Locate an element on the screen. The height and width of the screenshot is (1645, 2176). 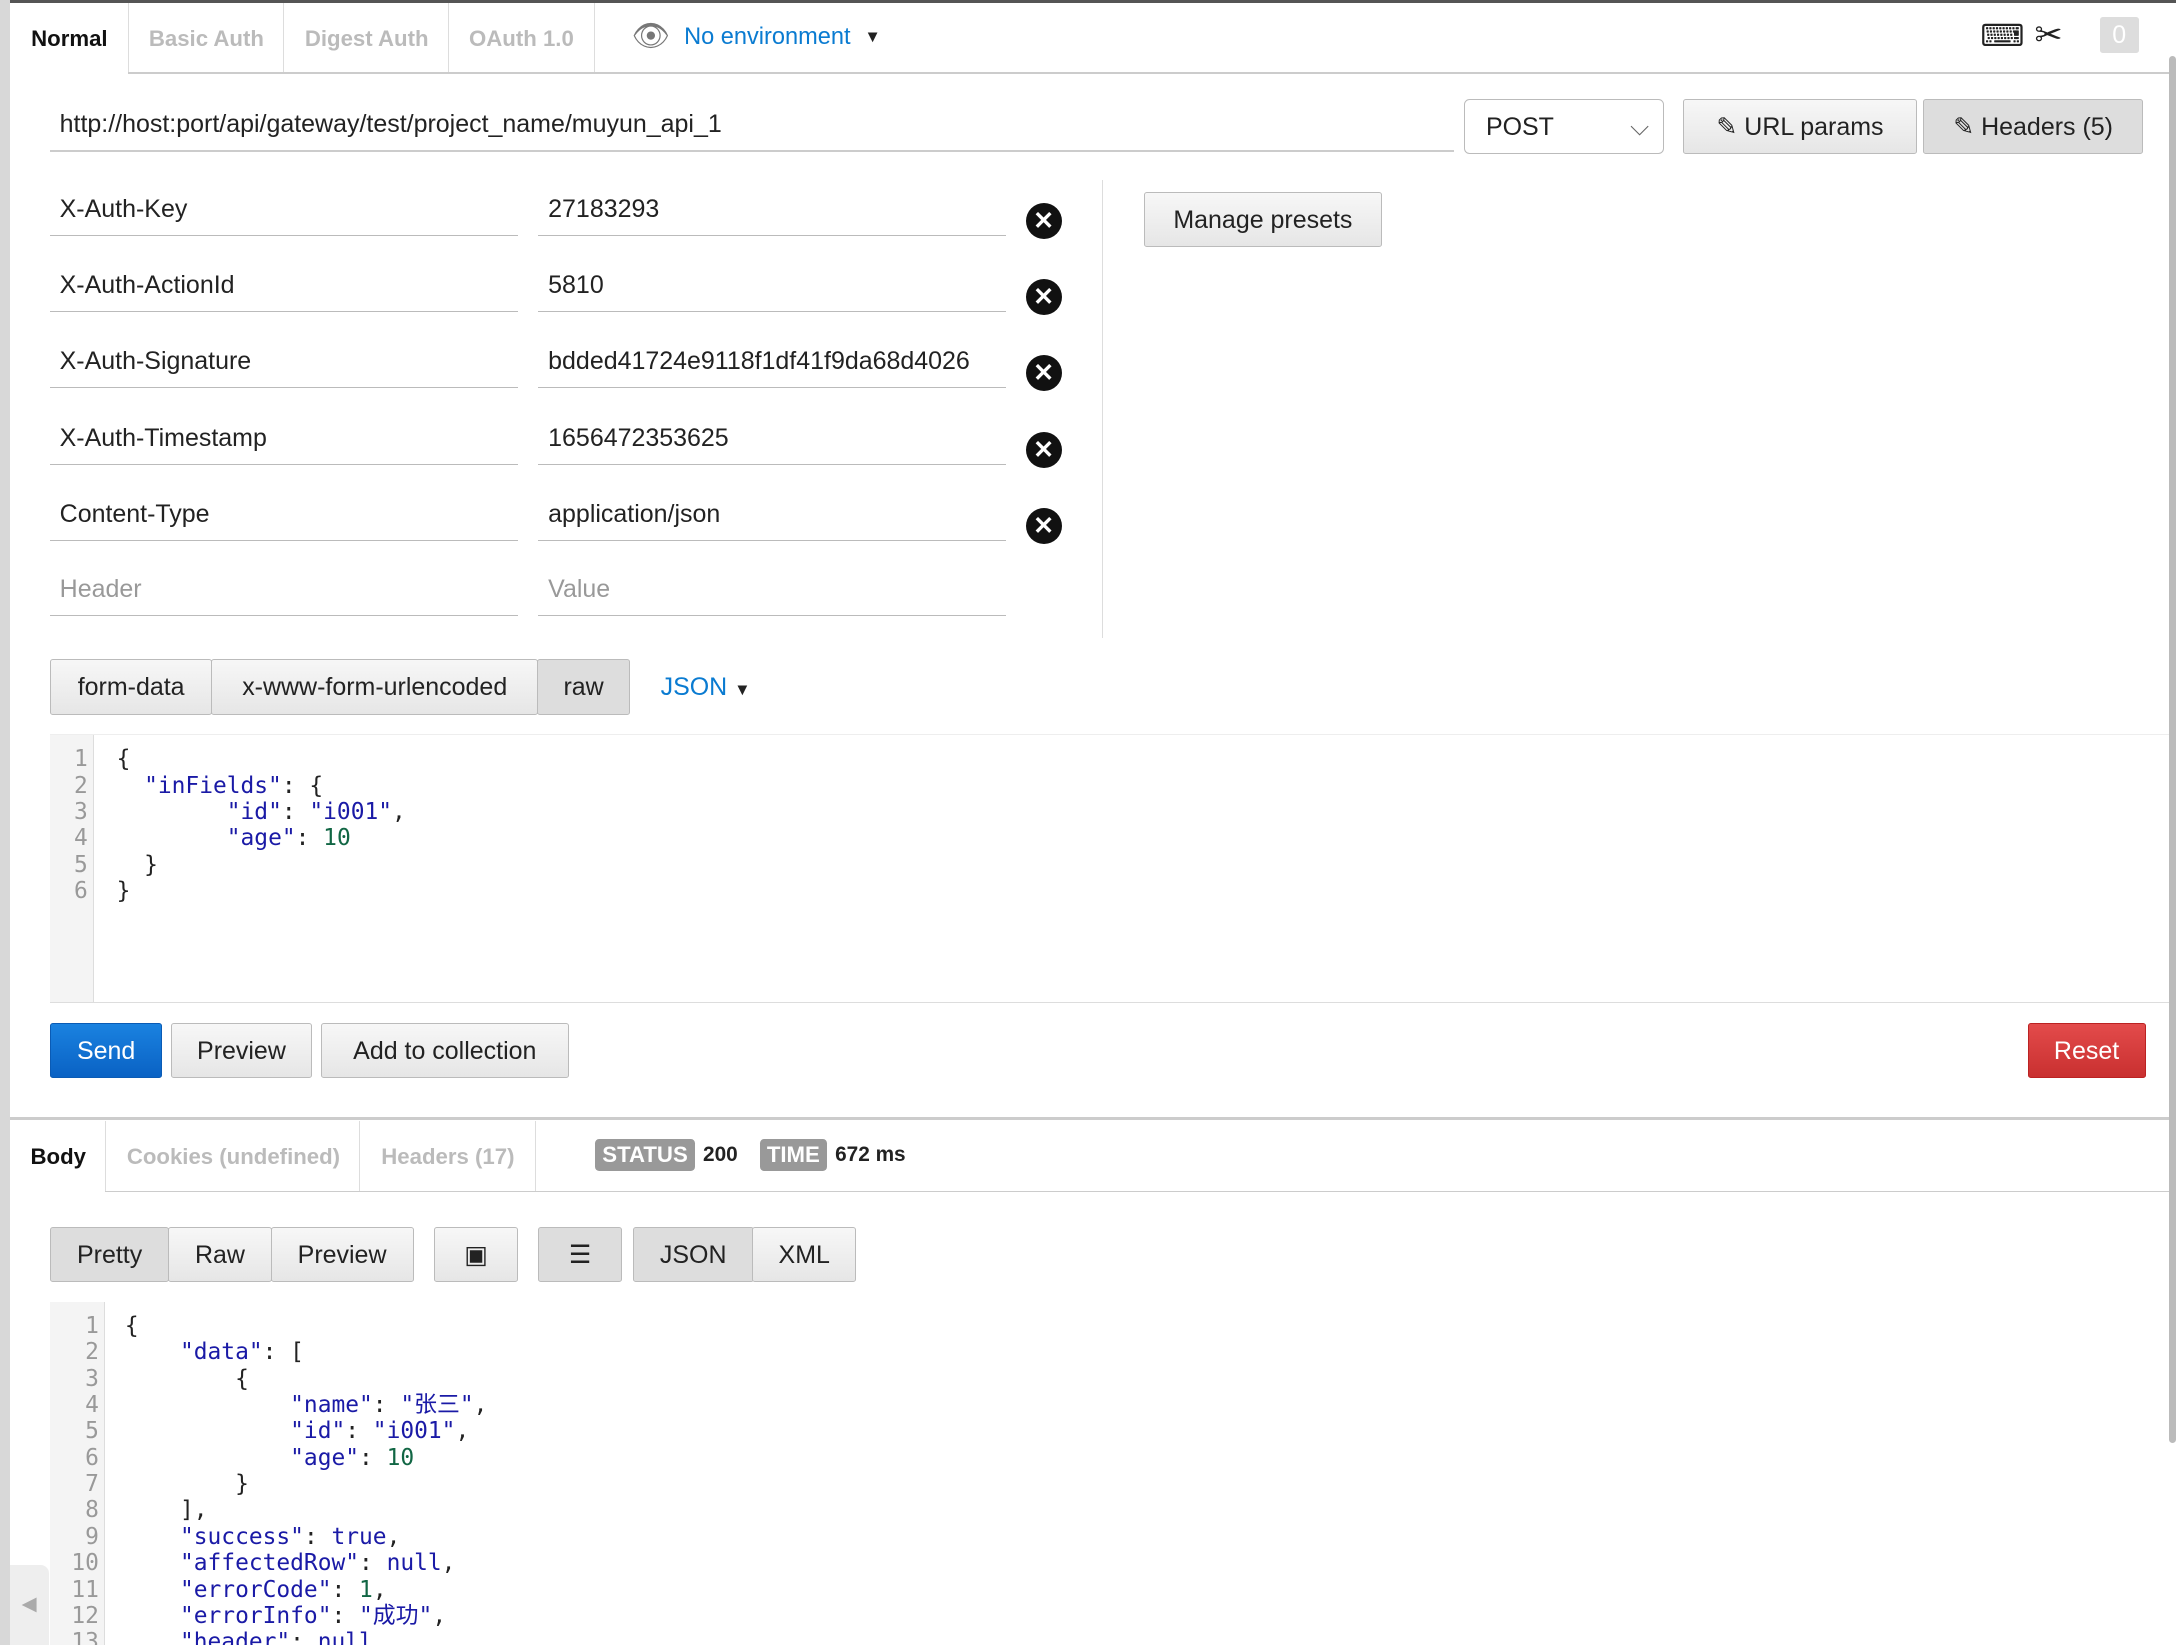
header-value-input: 5810 is located at coordinates (772, 286).